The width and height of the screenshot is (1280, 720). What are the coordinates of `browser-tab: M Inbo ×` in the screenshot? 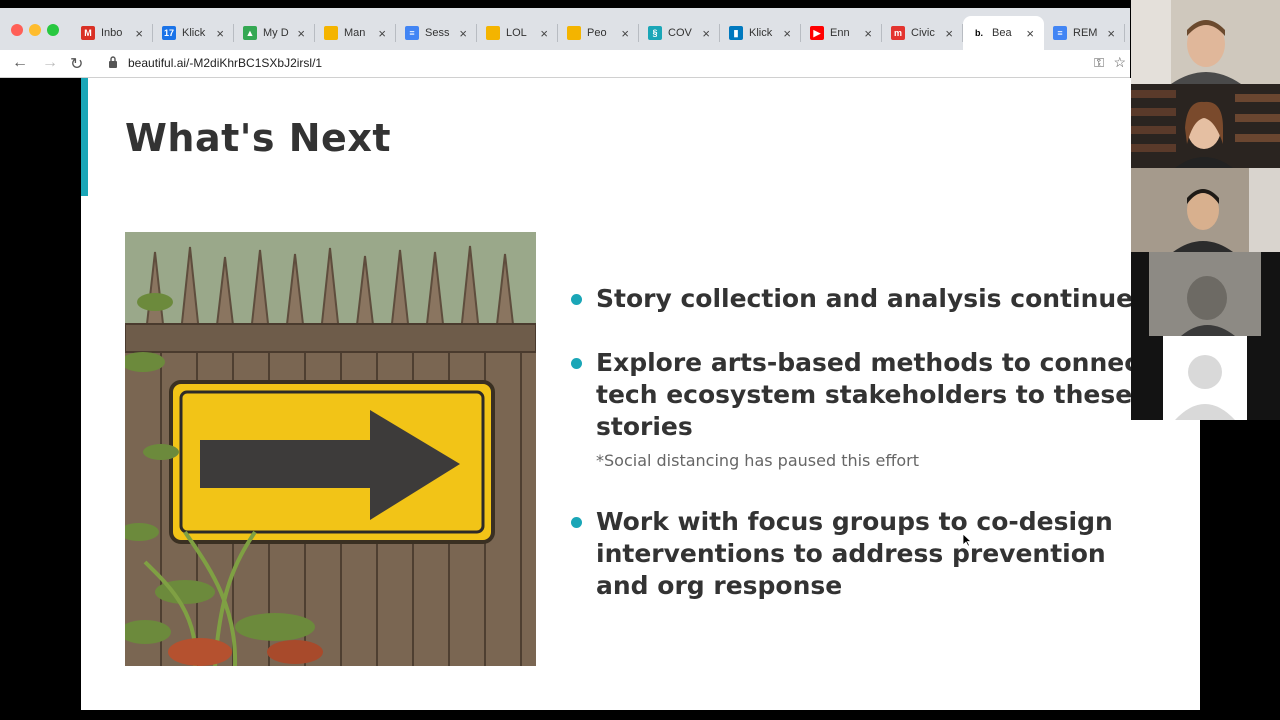 It's located at (112, 33).